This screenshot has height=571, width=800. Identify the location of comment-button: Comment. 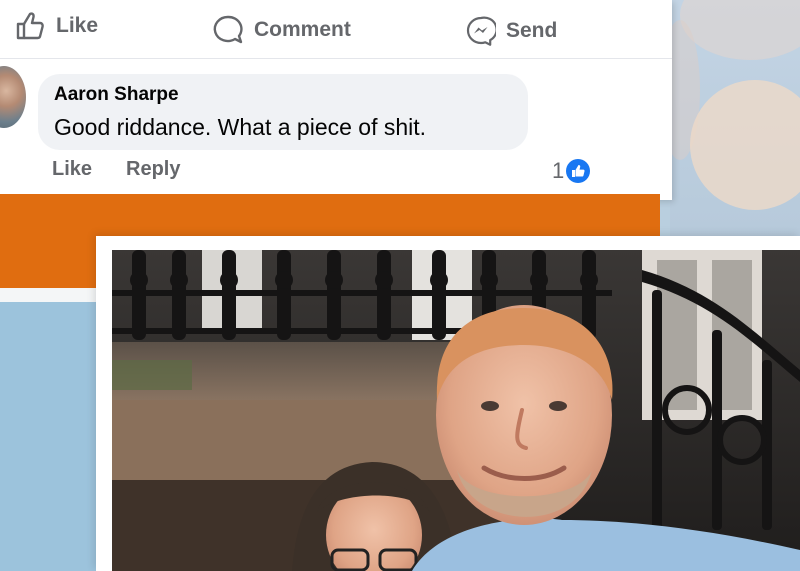
(281, 30).